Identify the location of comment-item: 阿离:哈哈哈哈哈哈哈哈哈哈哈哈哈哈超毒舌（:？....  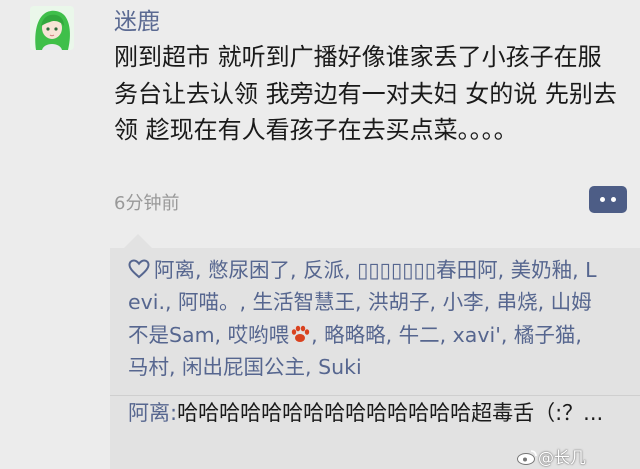
(383, 413).